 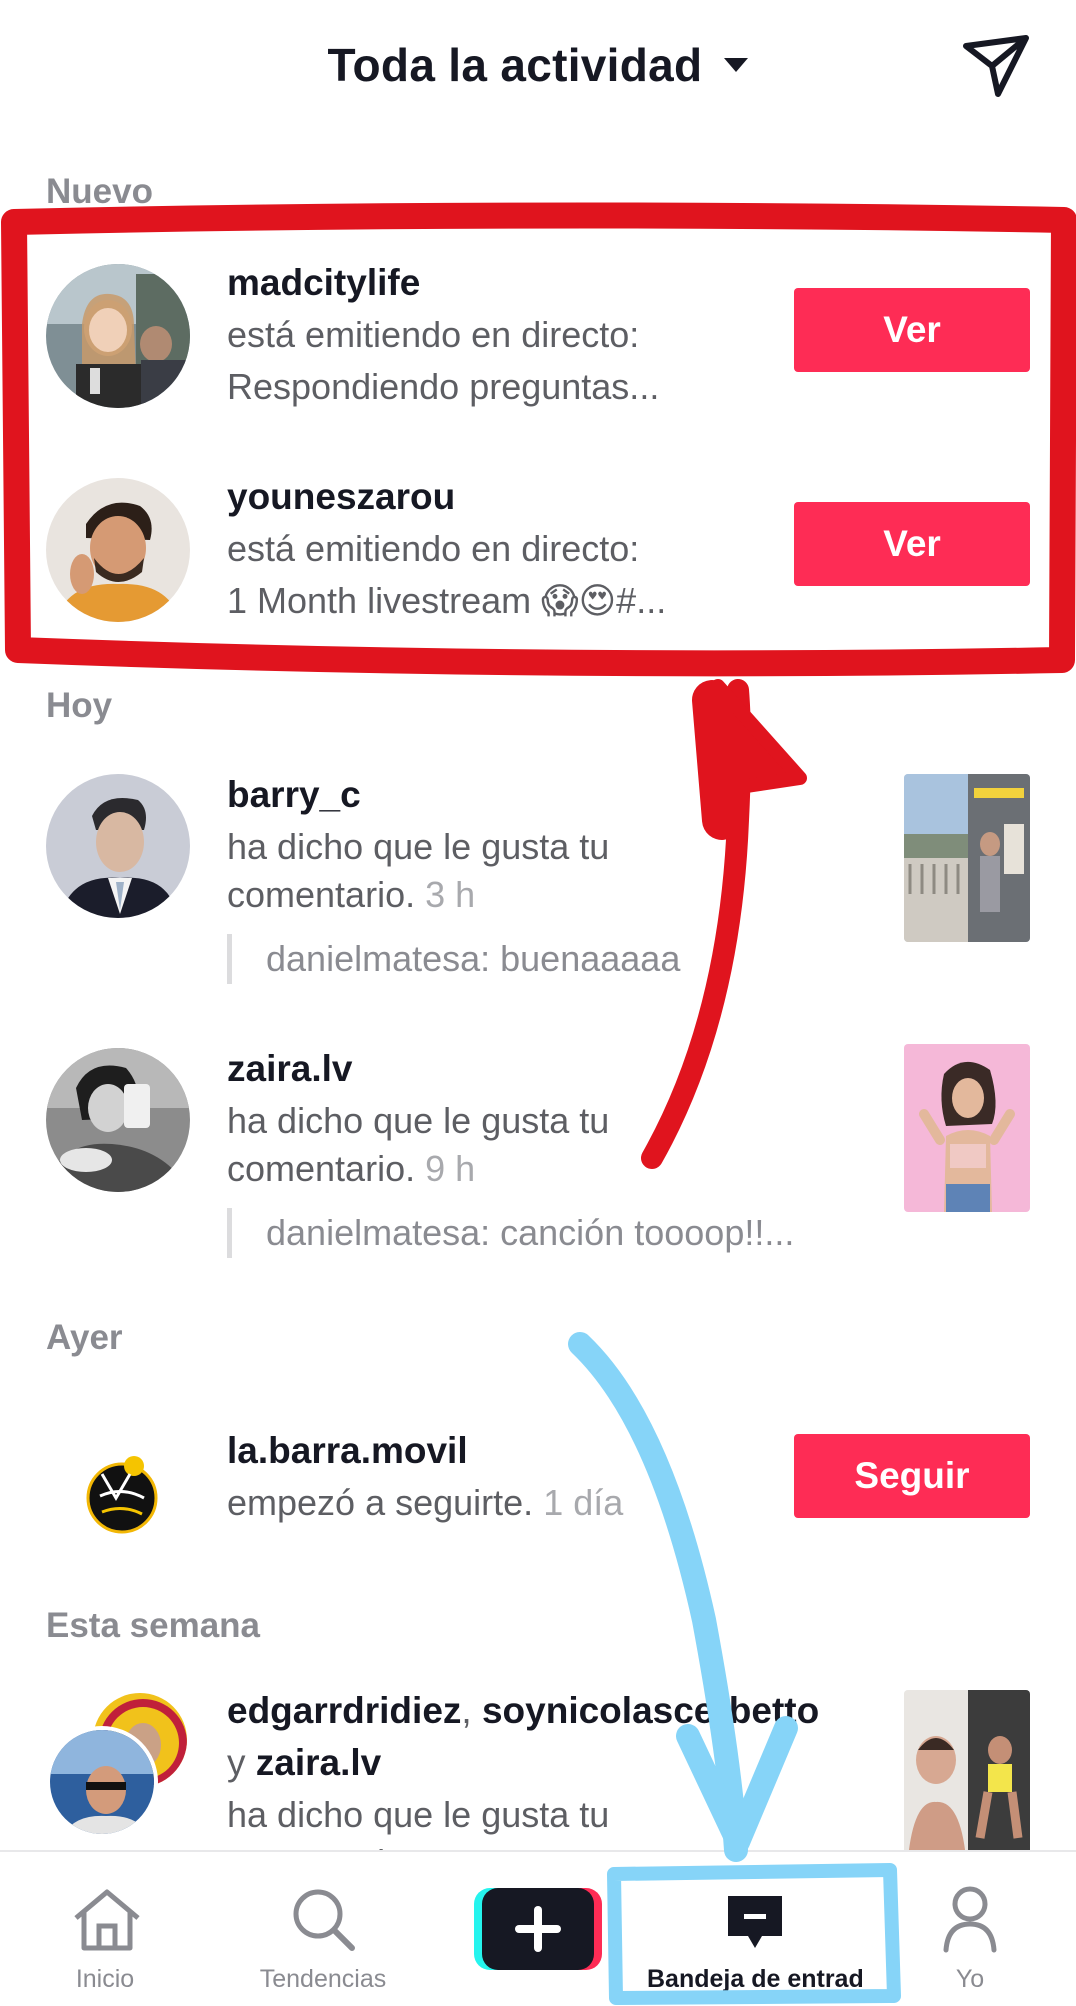 I want to click on timestamp: 1 día, so click(x=583, y=1502).